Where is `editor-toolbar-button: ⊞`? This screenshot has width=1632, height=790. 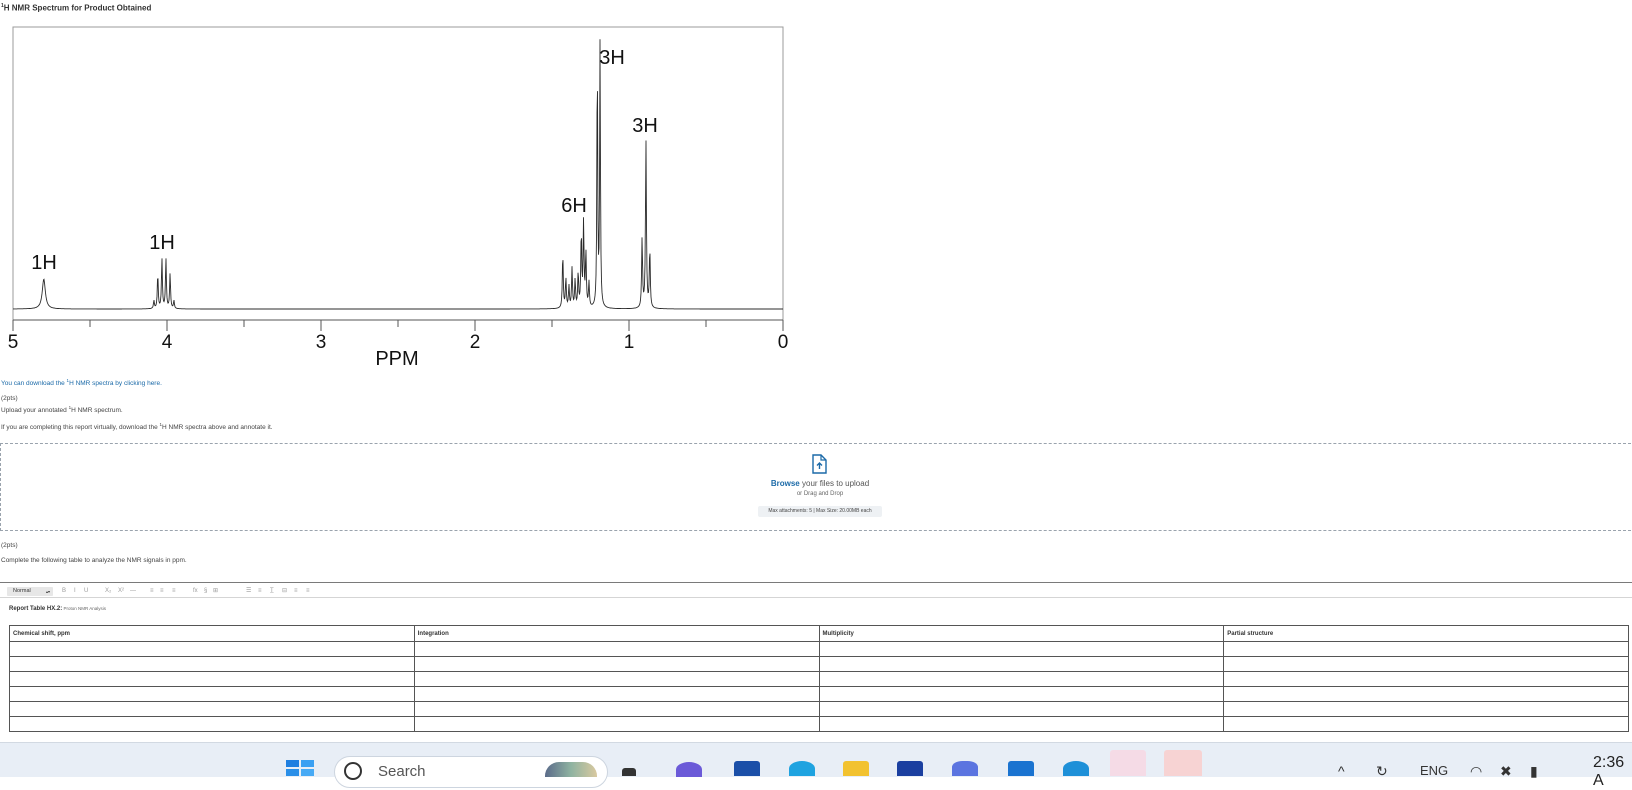 editor-toolbar-button: ⊞ is located at coordinates (215, 591).